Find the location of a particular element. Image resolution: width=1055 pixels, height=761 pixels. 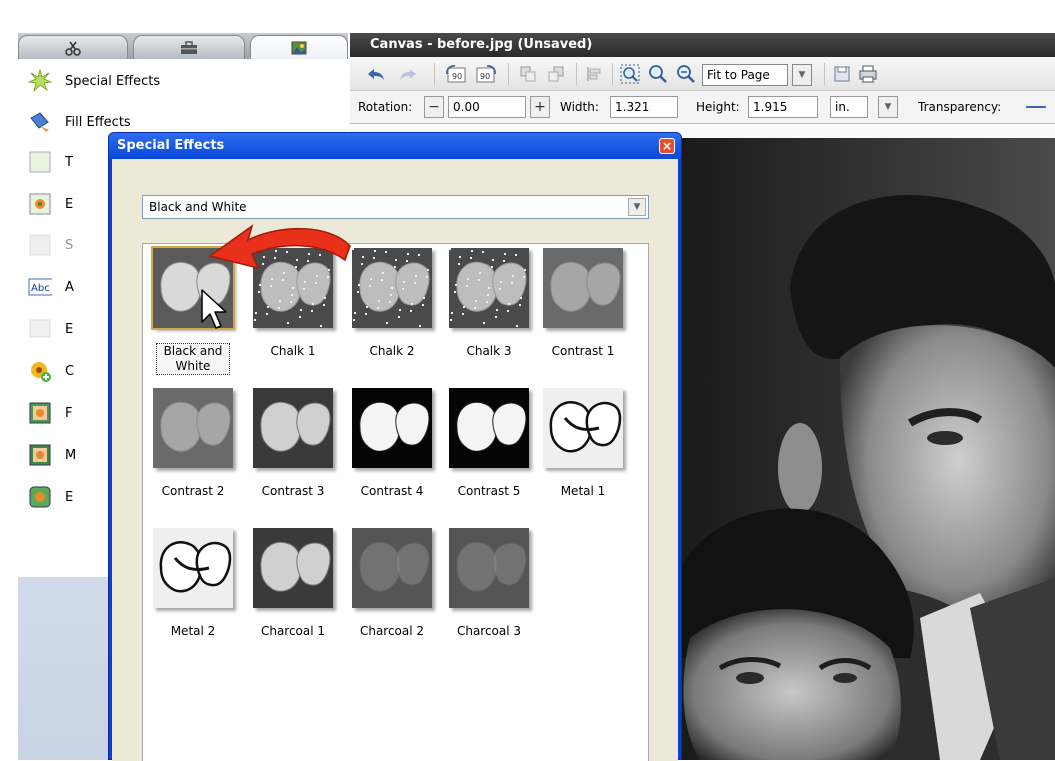

save-icon is located at coordinates (842, 74).